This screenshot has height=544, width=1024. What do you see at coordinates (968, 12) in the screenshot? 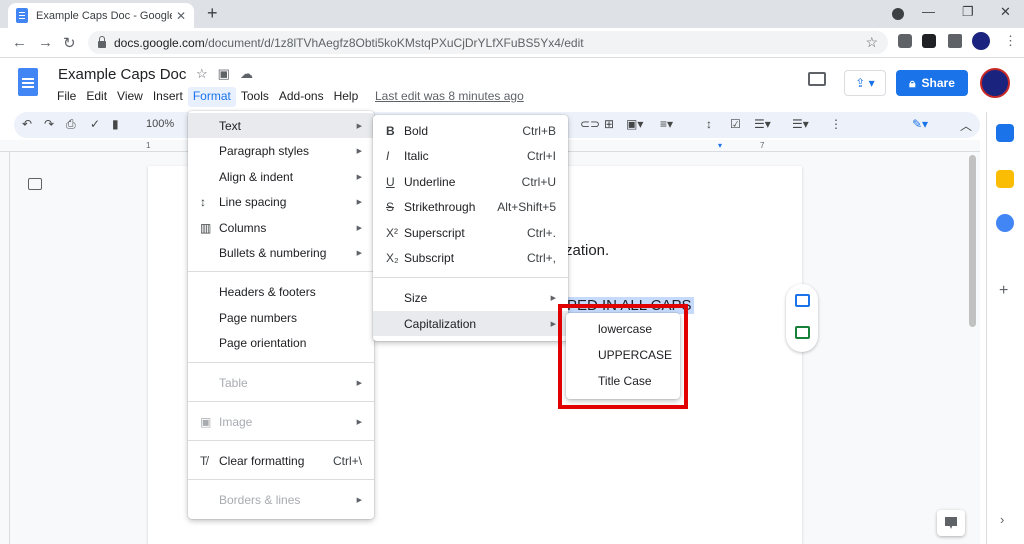
I see `restore-button: ❐` at bounding box center [968, 12].